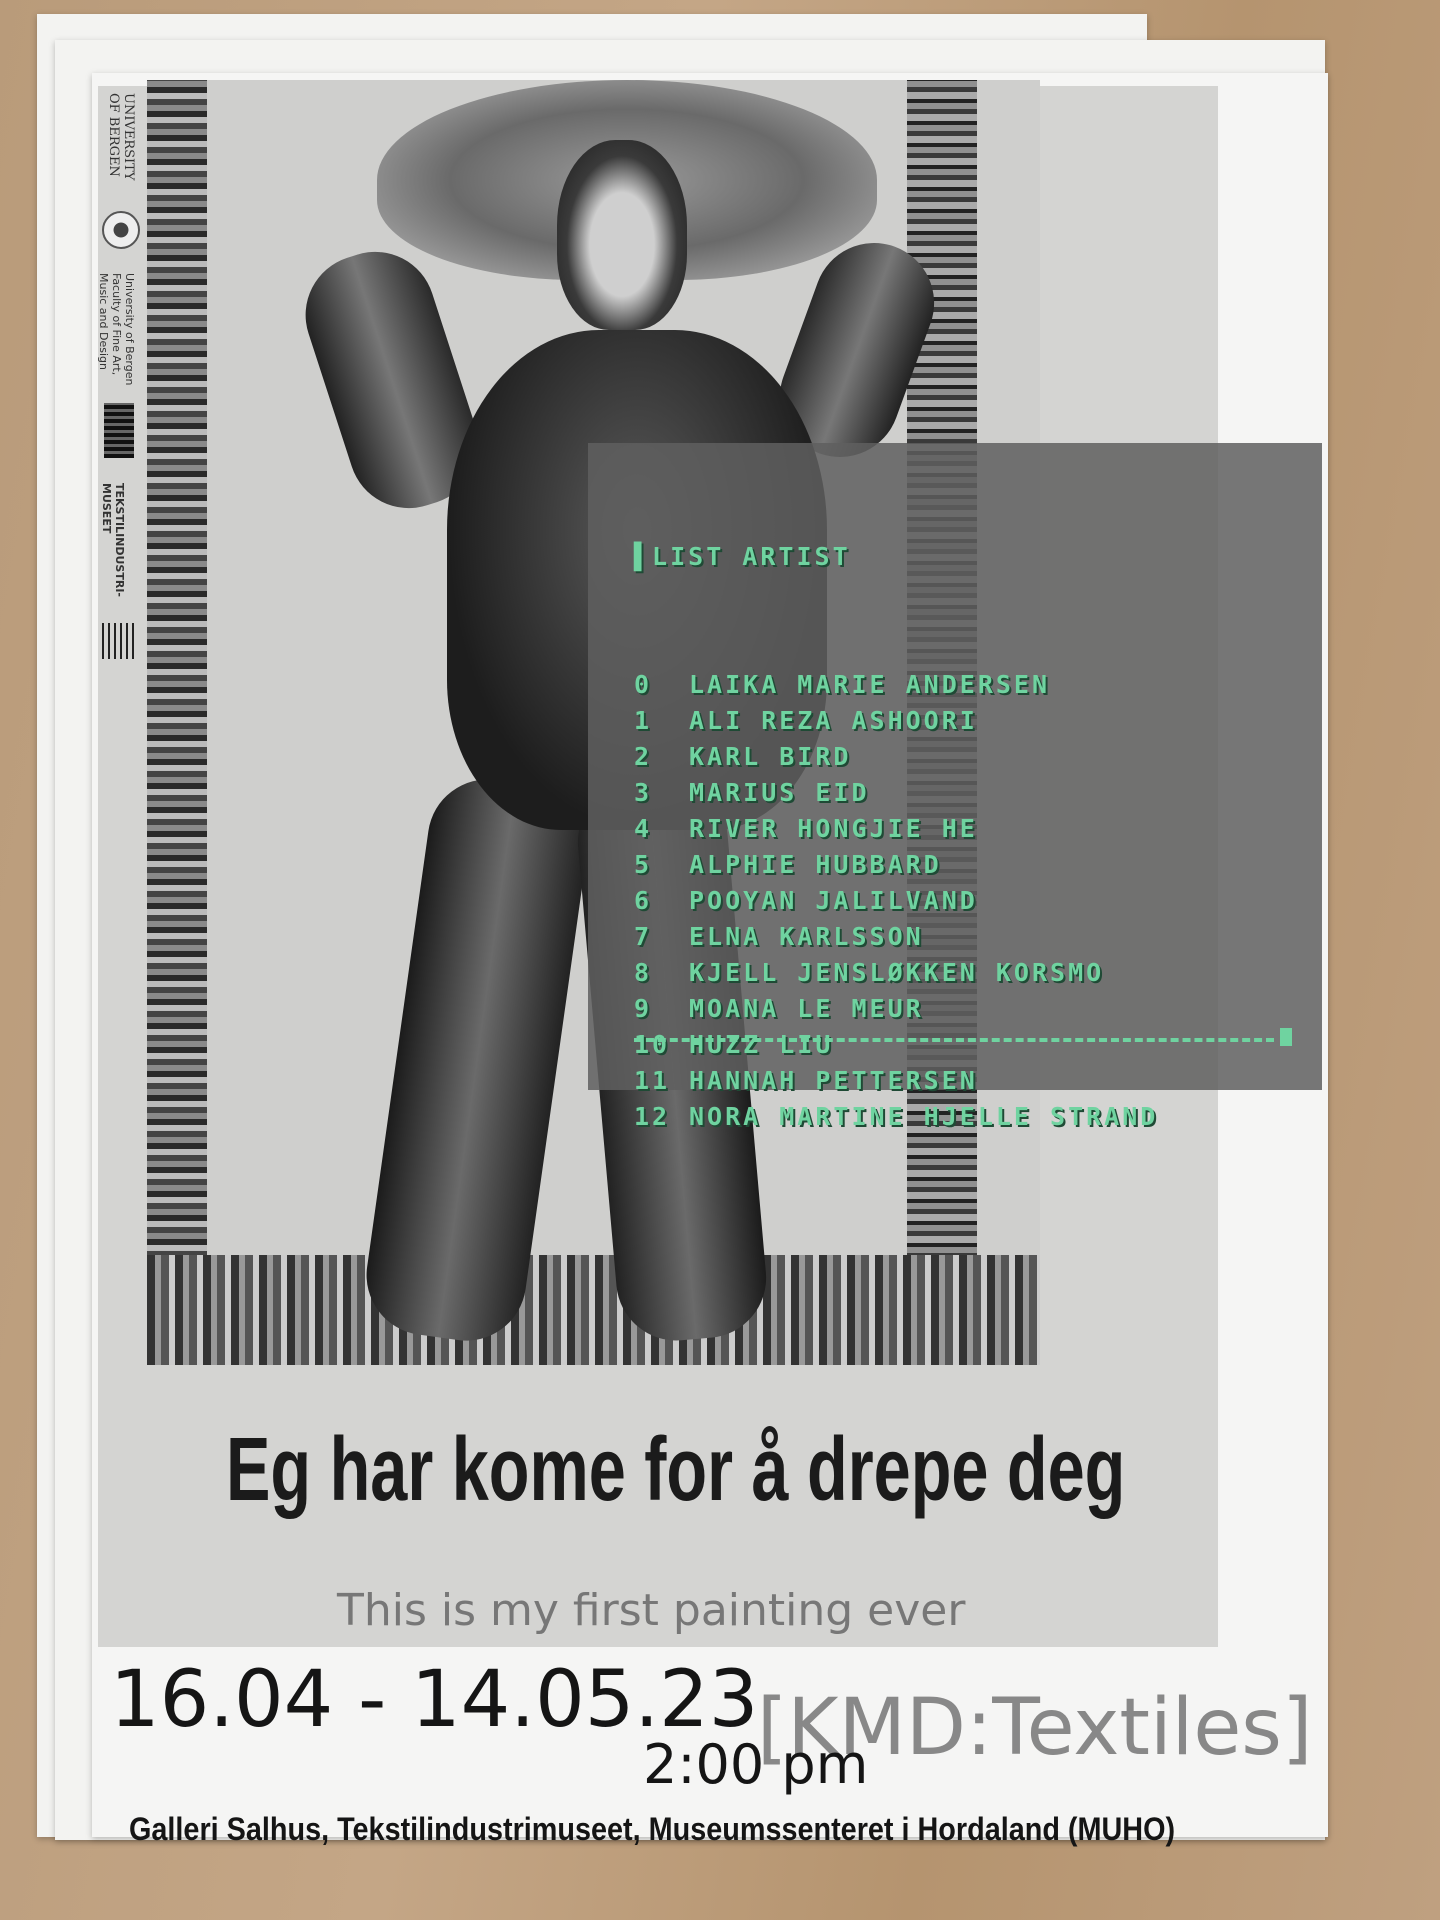 This screenshot has width=1440, height=1920. I want to click on artist-name: KJELL JENSLØKKEN KORSMO, so click(897, 972).